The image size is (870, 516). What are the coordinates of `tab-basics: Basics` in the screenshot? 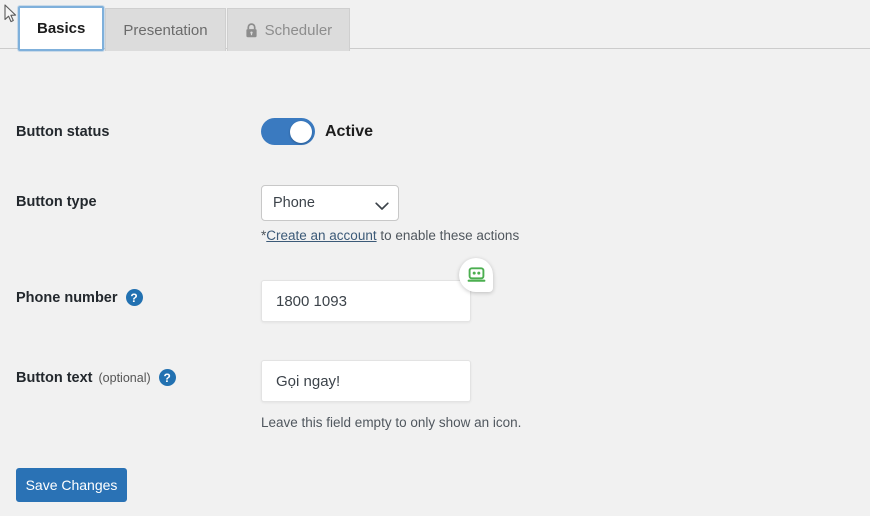 It's located at (61, 28).